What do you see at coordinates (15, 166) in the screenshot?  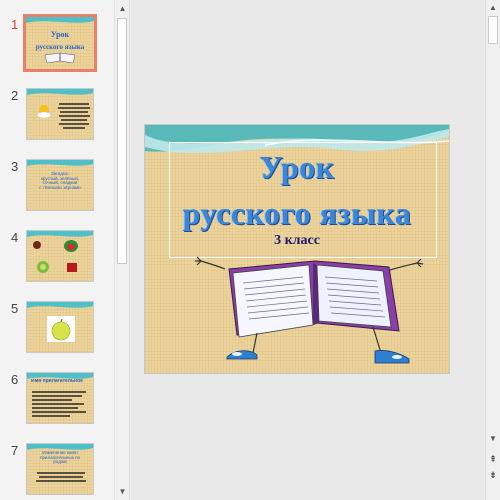 I see `slide-number: 3` at bounding box center [15, 166].